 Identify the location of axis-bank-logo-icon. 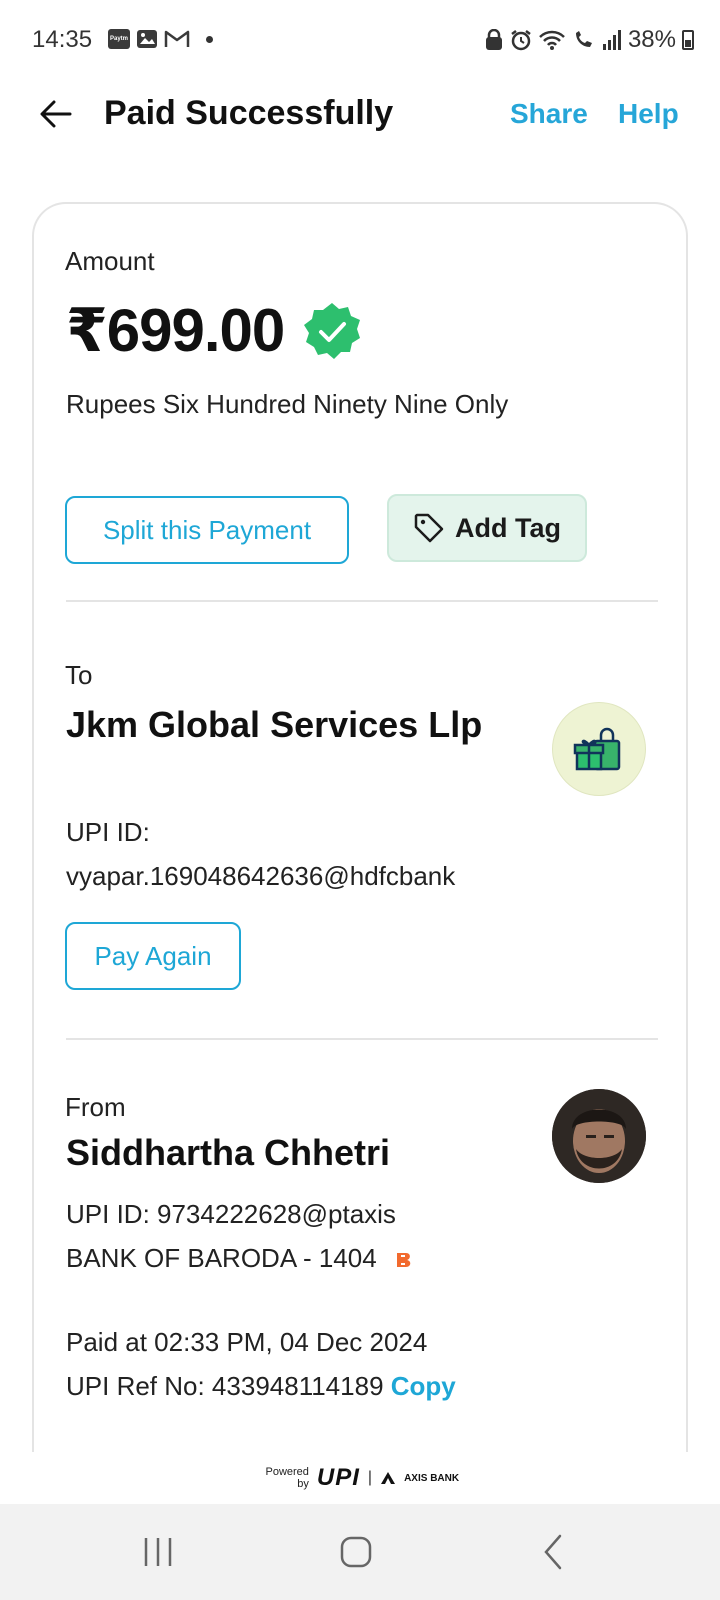
(388, 1478).